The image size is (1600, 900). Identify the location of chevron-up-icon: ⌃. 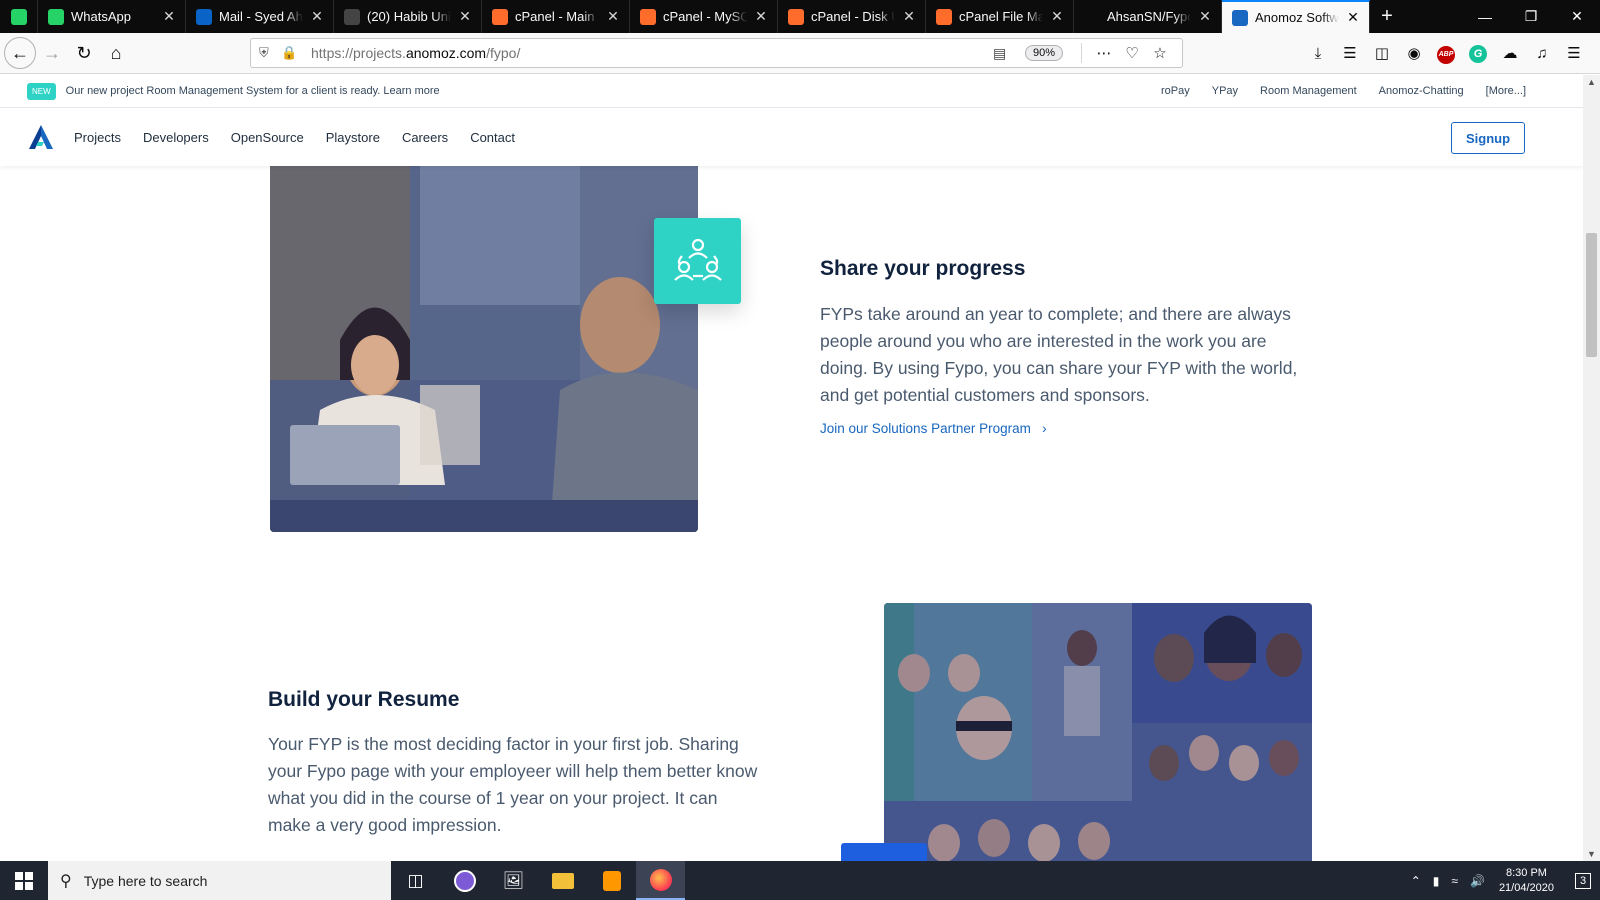
(1416, 881).